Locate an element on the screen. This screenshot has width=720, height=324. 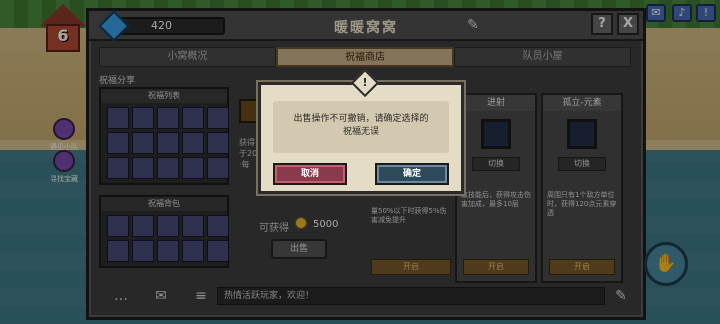
dialog-message: 出售操作不可撤销，请确定选择的 祝福无误 is located at coordinates (361, 127).